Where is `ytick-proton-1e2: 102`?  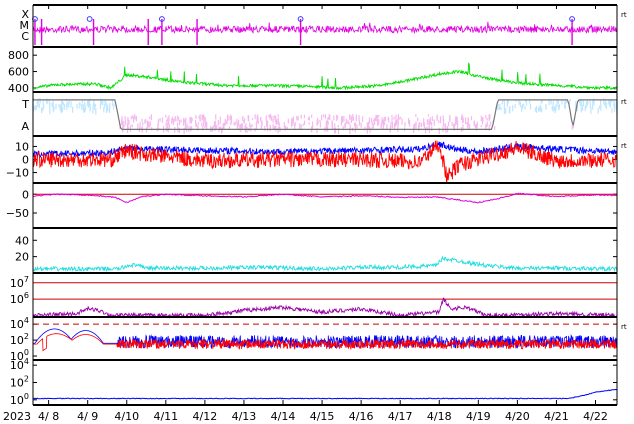 ytick-proton-1e2: 102 is located at coordinates (19, 339).